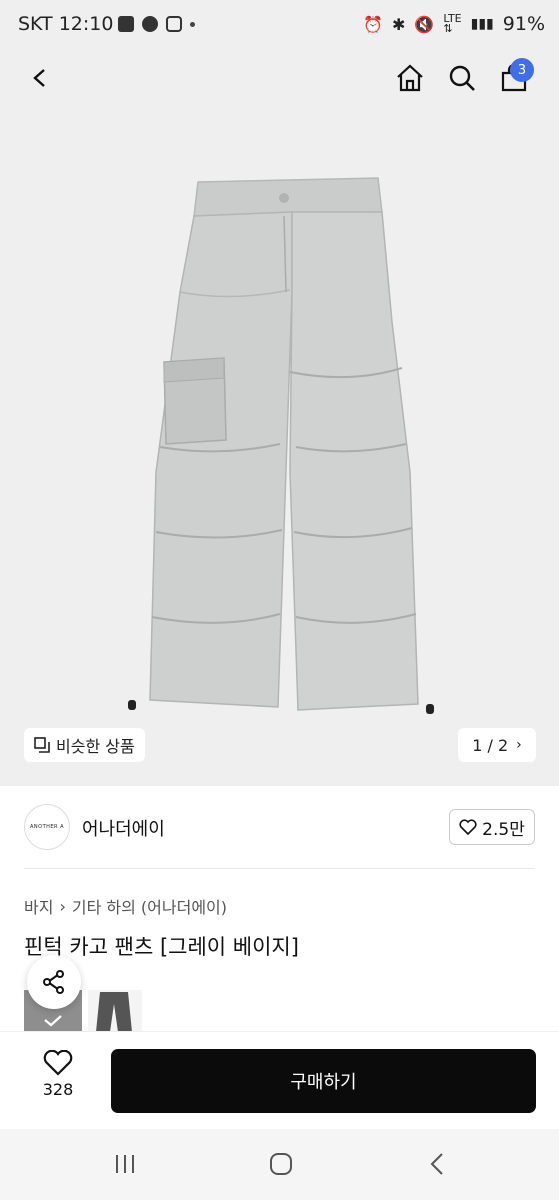 The image size is (559, 1200). I want to click on share-button, so click(54, 982).